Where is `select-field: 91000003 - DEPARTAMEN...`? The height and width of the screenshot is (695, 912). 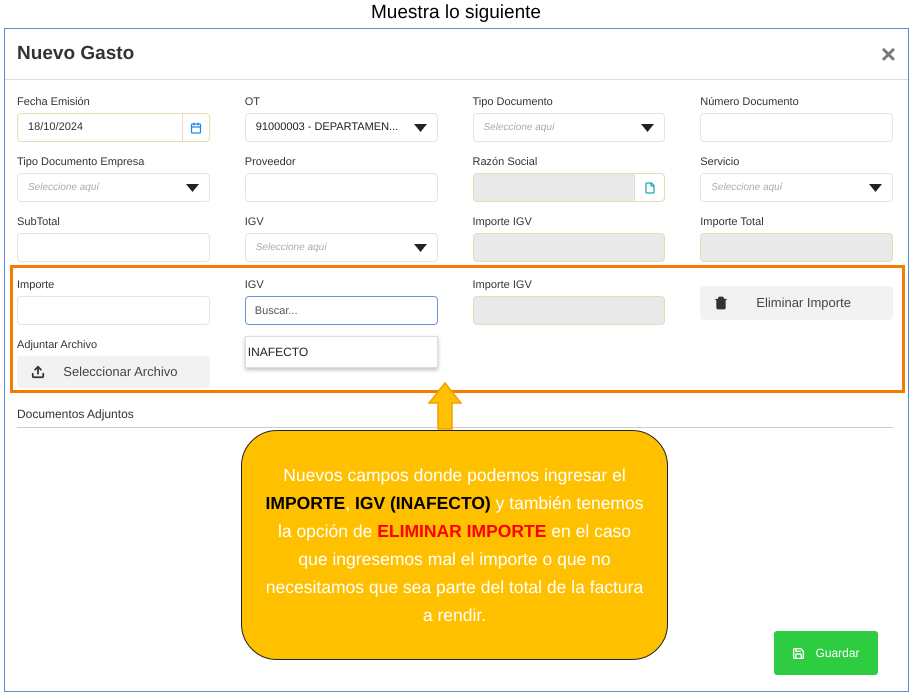
select-field: 91000003 - DEPARTAMEN... is located at coordinates (341, 127).